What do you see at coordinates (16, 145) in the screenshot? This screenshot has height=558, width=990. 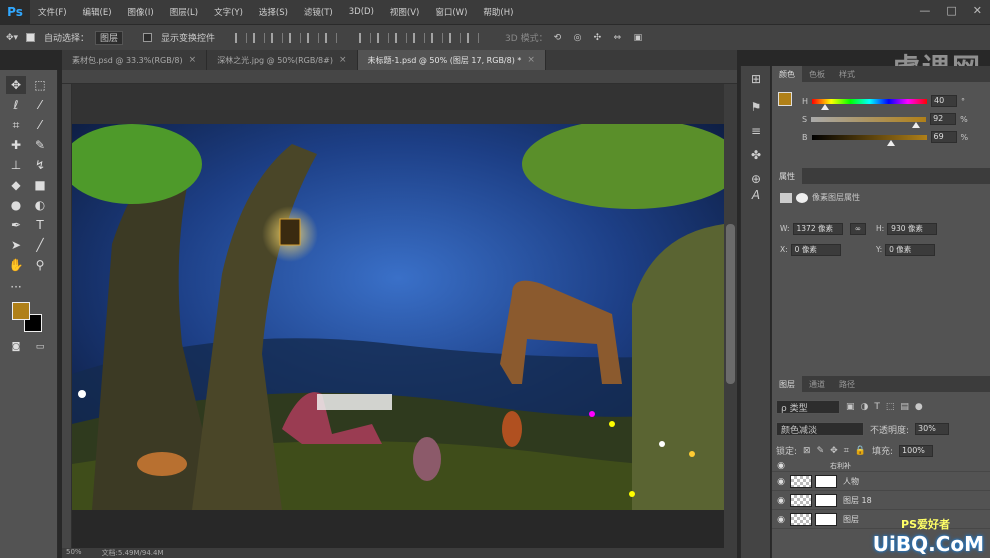 I see `healing-tool-icon: ✚` at bounding box center [16, 145].